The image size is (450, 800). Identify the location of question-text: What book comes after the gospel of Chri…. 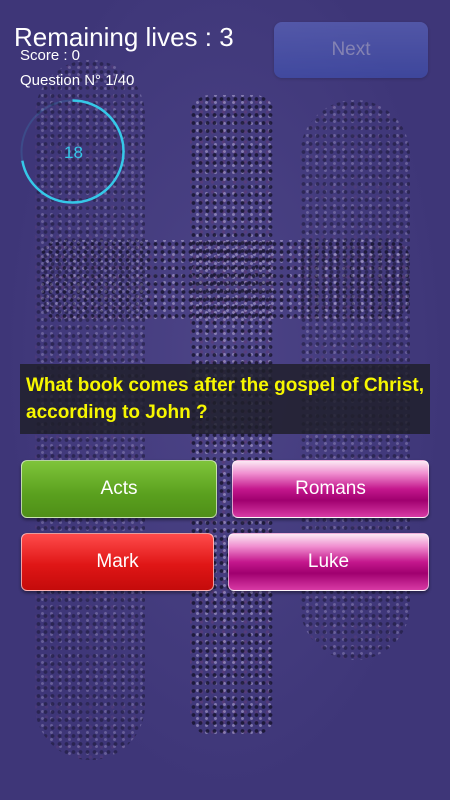
(225, 399).